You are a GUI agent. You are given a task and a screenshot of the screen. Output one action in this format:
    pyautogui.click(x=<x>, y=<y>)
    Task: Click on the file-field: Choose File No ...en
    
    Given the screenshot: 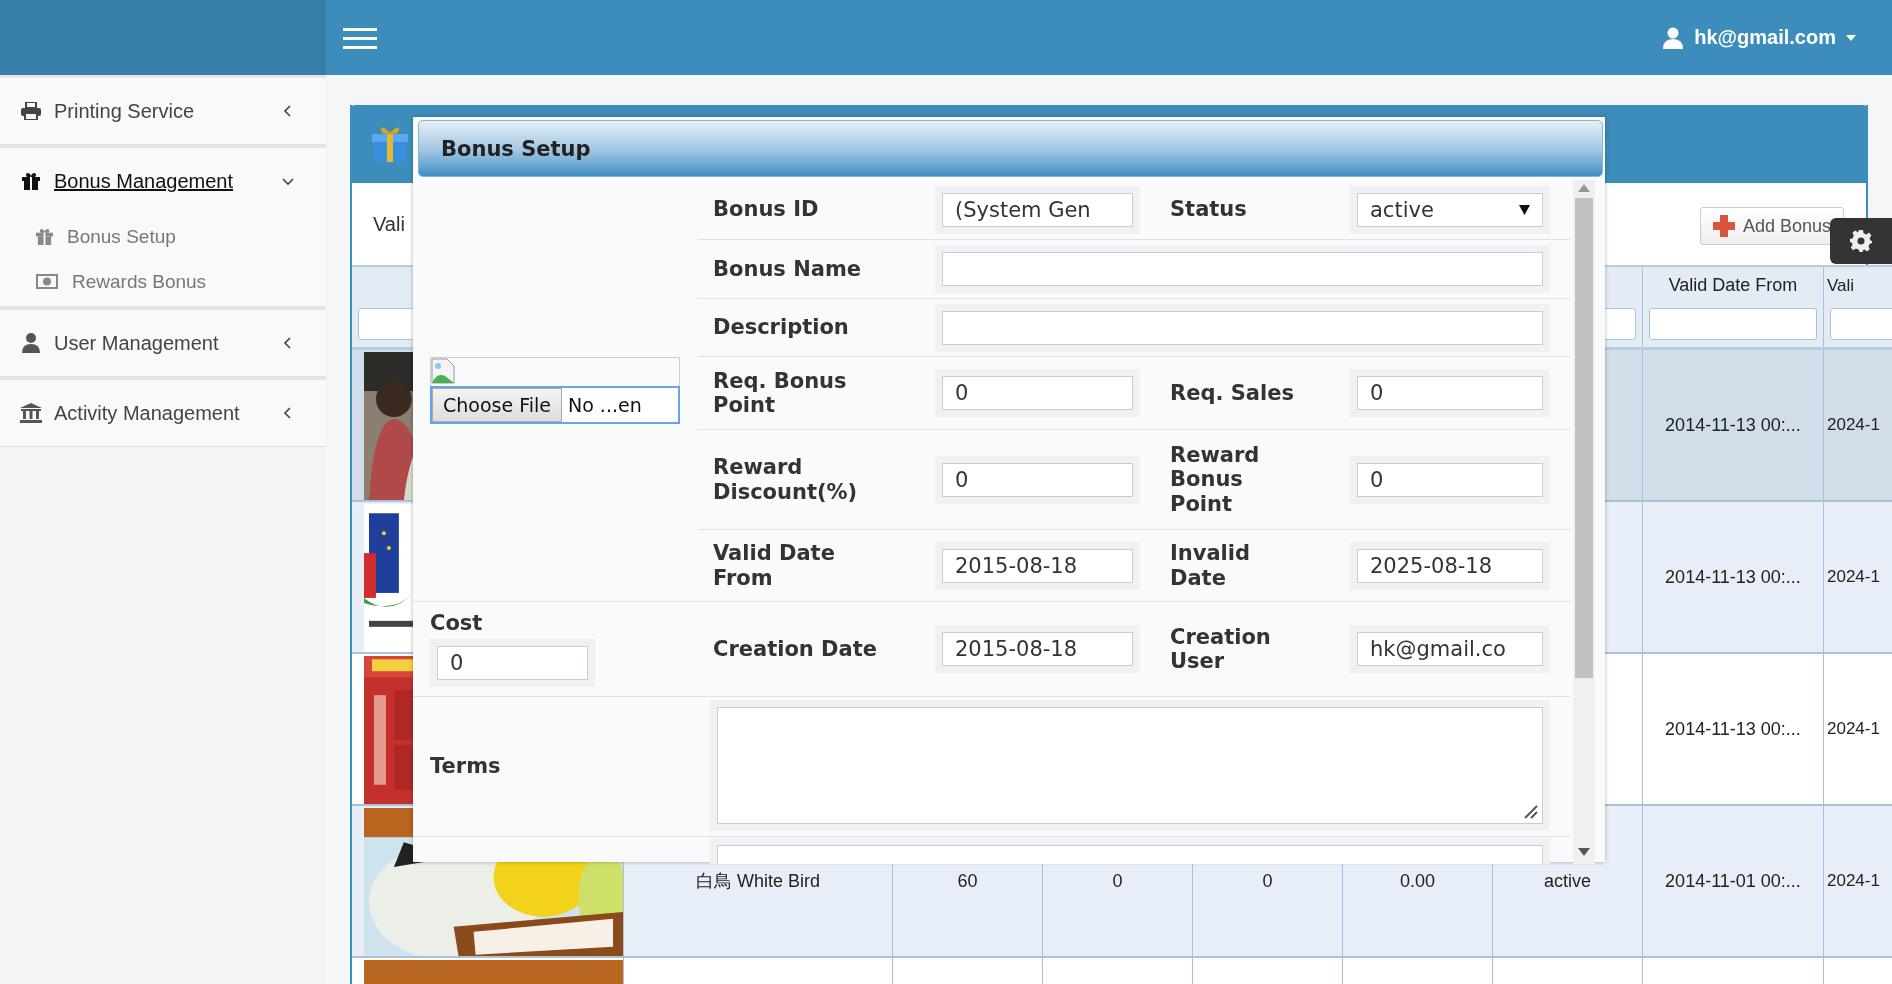 What is the action you would take?
    pyautogui.click(x=555, y=405)
    